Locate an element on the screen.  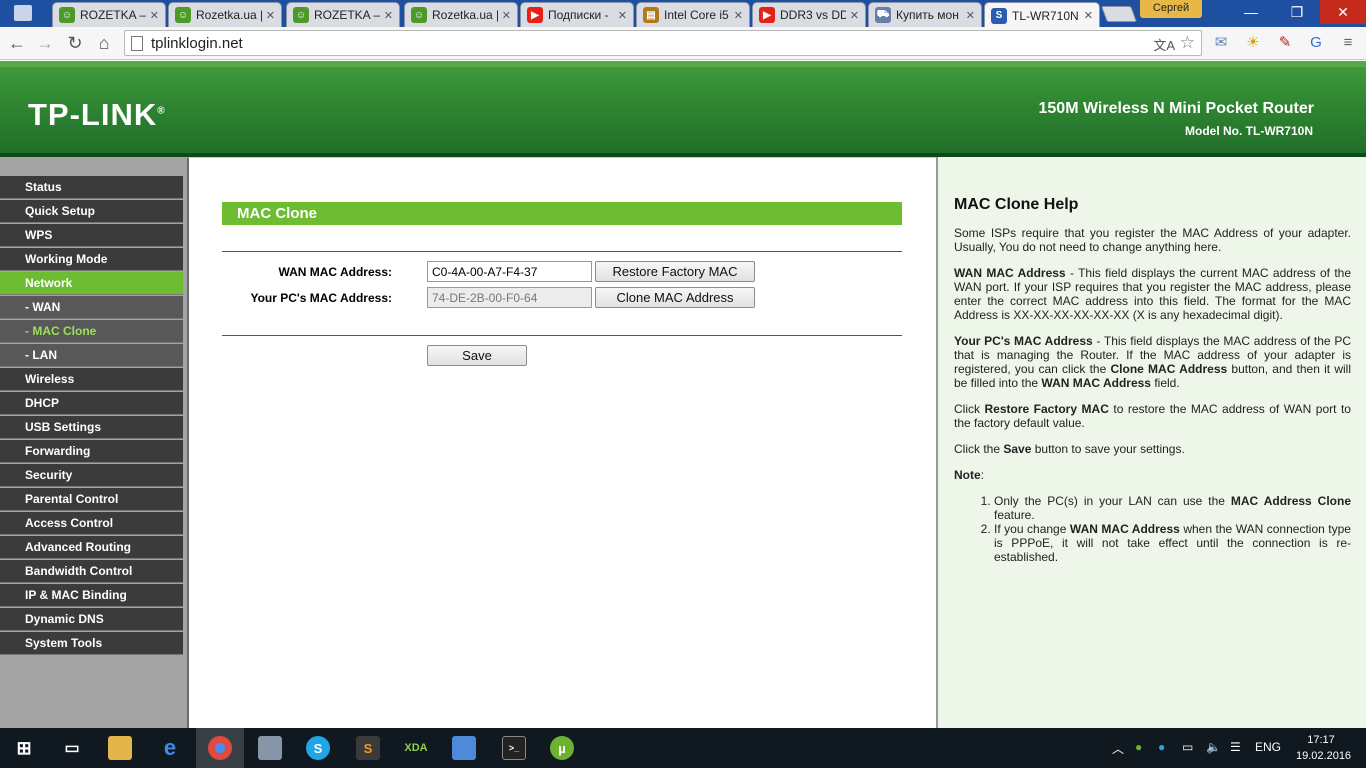
battery-icon: ▭ is located at coordinates (1187, 747).